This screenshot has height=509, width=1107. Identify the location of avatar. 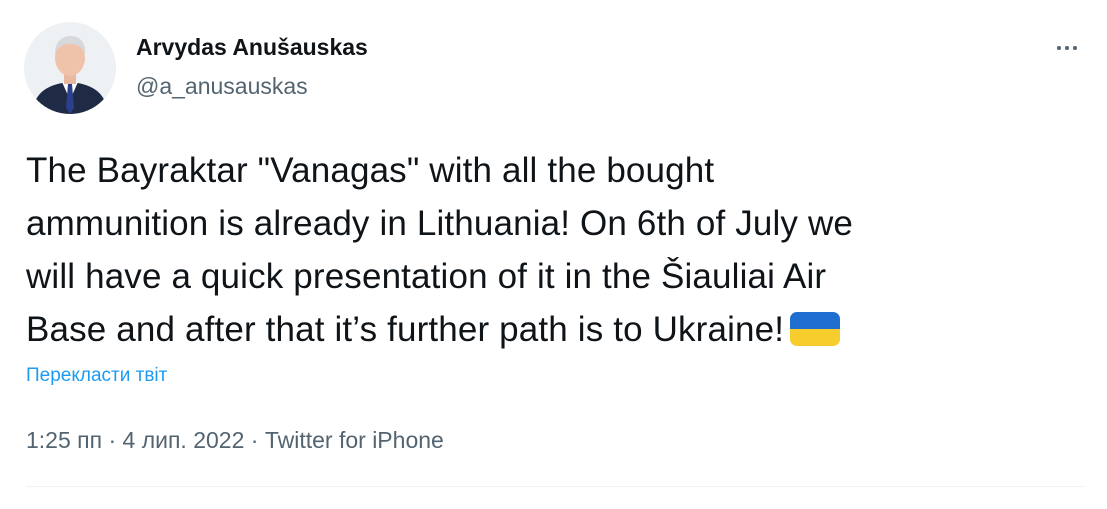
(70, 68).